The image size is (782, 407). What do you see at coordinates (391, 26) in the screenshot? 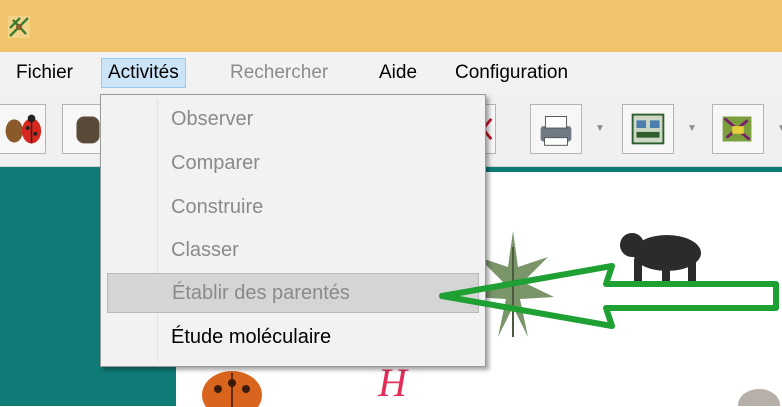
I see `title-bar` at bounding box center [391, 26].